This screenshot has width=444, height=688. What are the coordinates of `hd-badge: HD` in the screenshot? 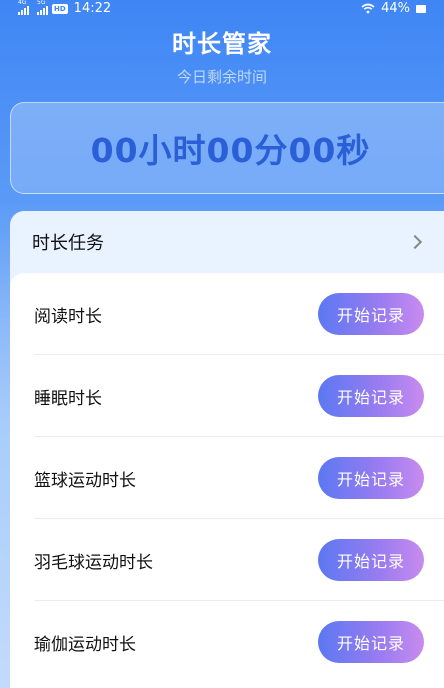 It's located at (60, 8).